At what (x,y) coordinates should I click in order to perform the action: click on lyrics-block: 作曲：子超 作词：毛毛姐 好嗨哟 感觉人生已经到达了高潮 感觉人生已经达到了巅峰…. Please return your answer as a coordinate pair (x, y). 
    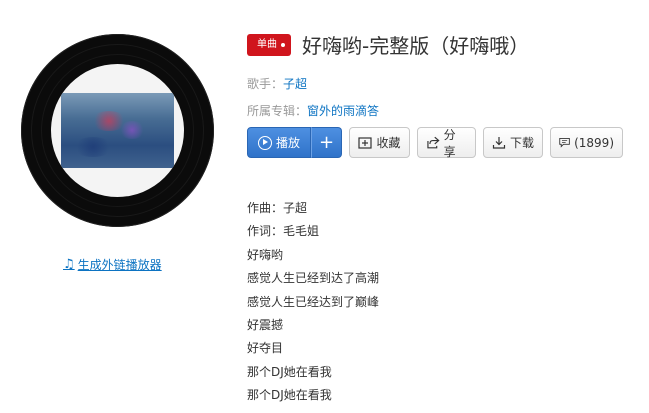
    Looking at the image, I should click on (313, 306).